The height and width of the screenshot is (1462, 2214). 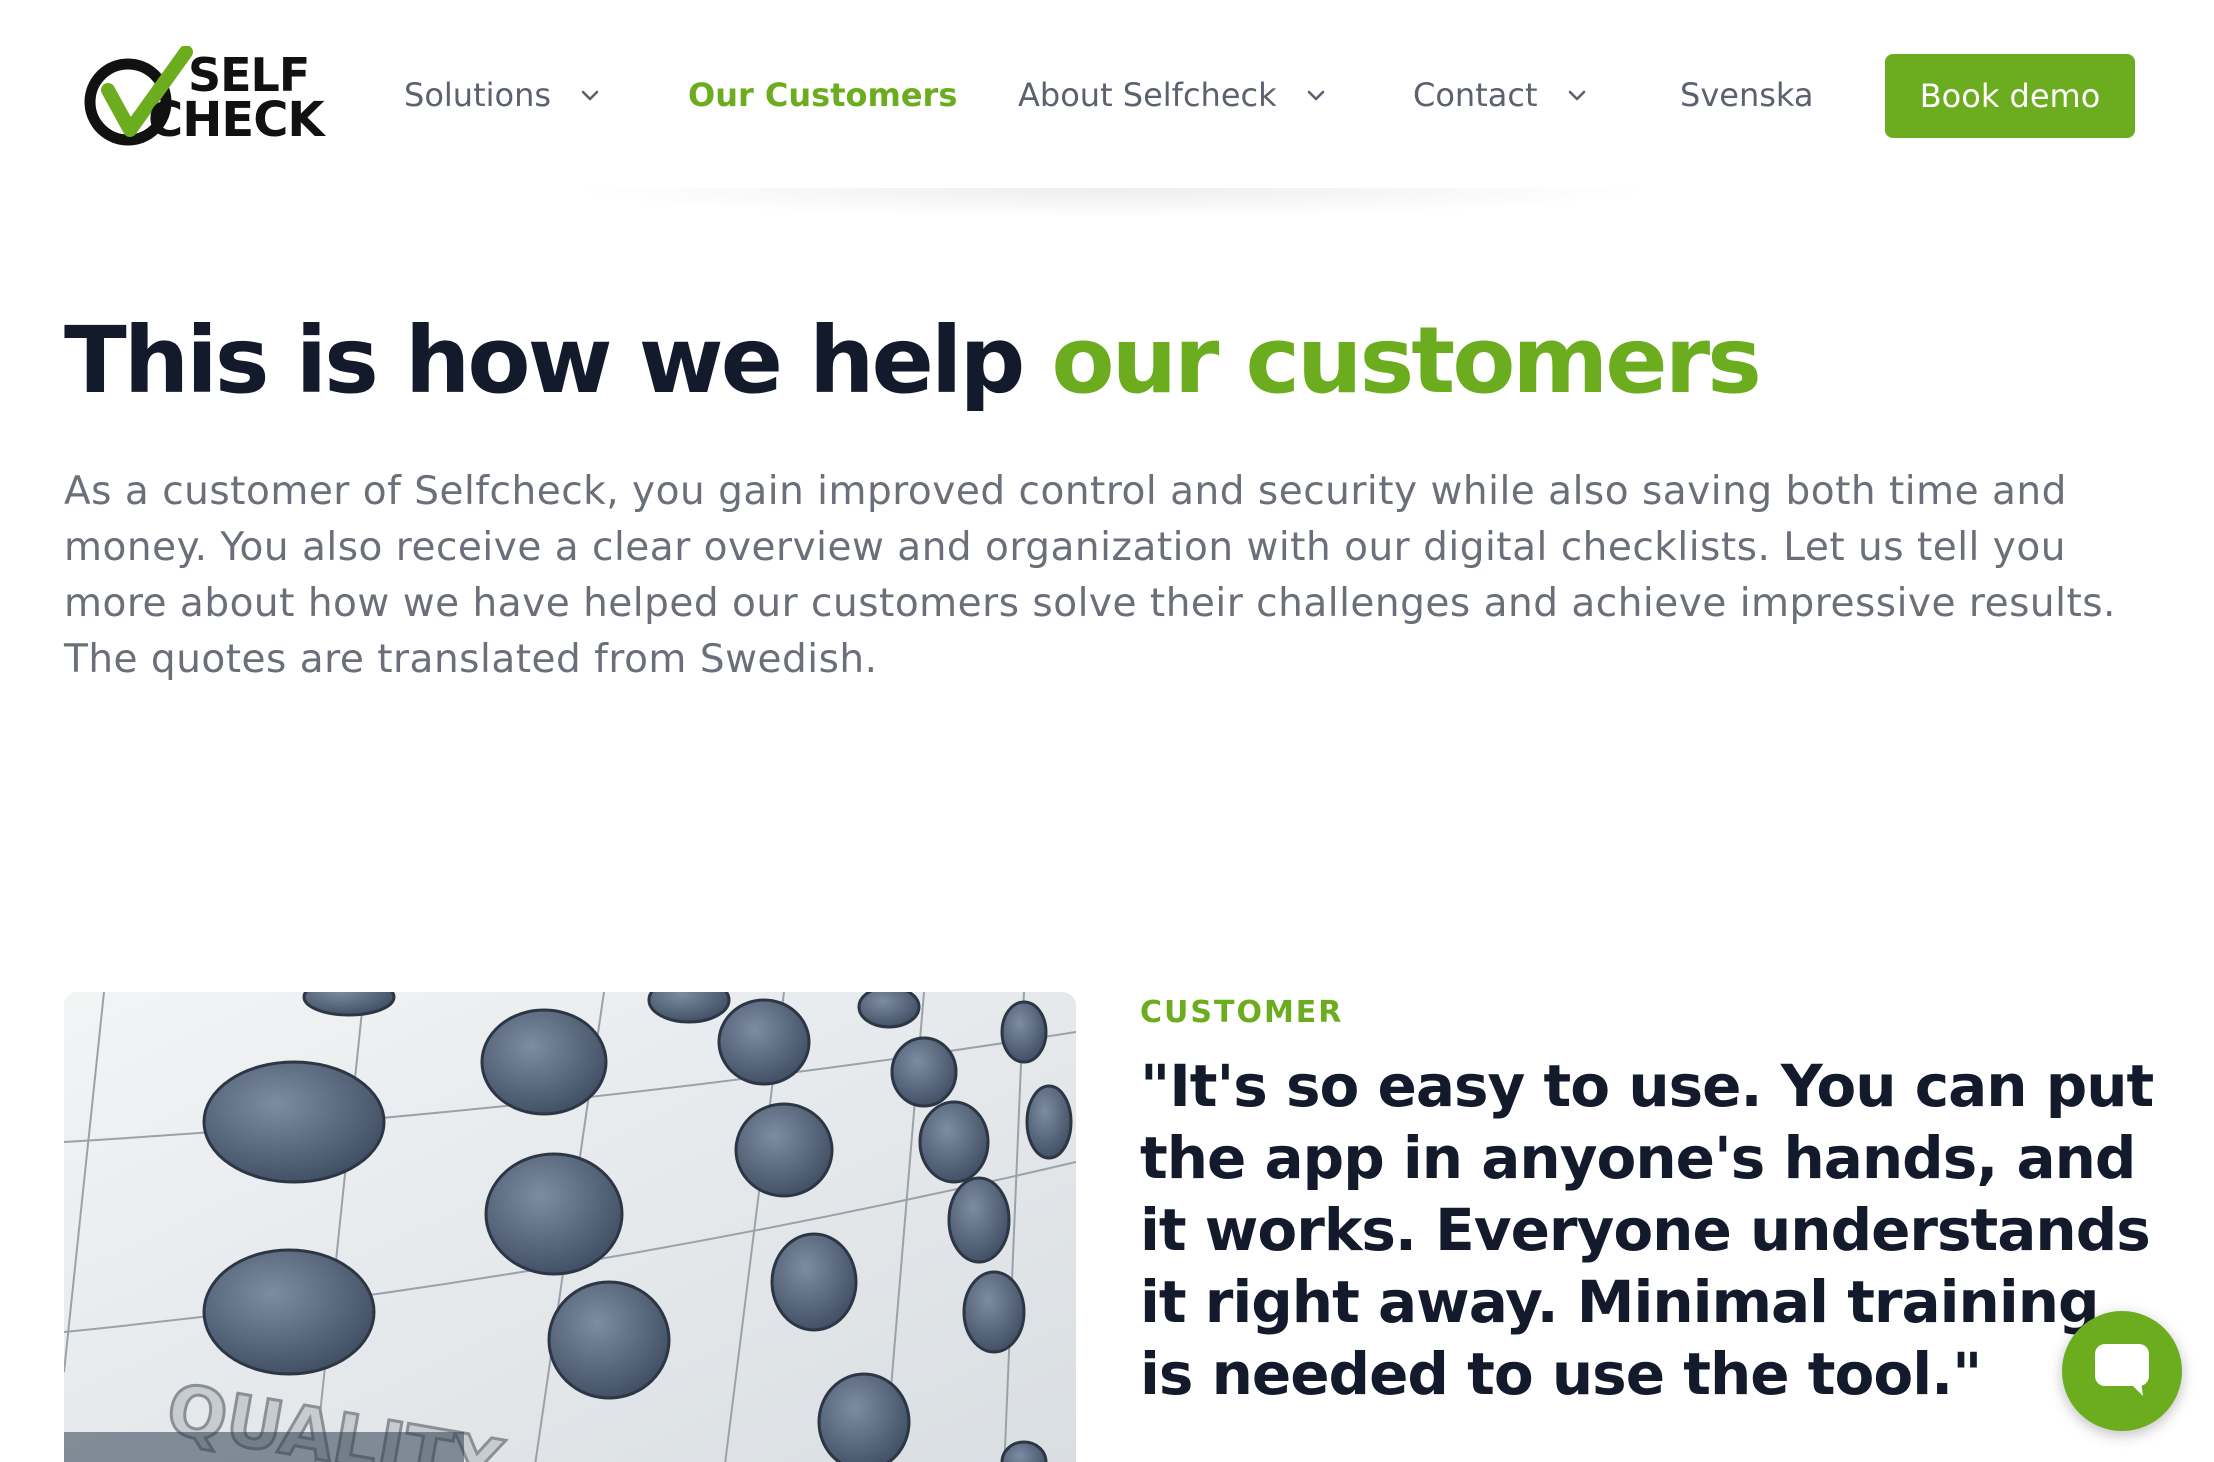 I want to click on customer-label: CUSTOMER, so click(x=1242, y=1012).